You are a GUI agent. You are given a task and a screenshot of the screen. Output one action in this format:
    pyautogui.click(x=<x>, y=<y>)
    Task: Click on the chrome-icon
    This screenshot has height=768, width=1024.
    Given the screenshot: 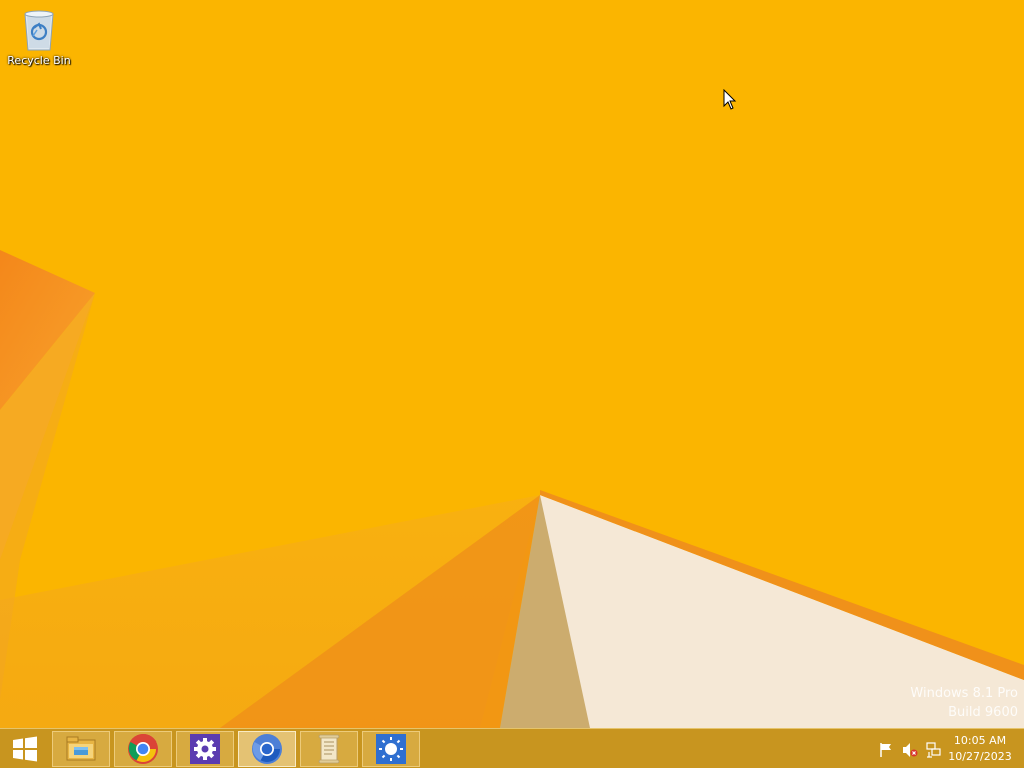 What is the action you would take?
    pyautogui.click(x=143, y=748)
    